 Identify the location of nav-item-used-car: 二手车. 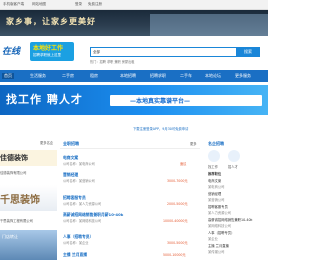
(186, 76).